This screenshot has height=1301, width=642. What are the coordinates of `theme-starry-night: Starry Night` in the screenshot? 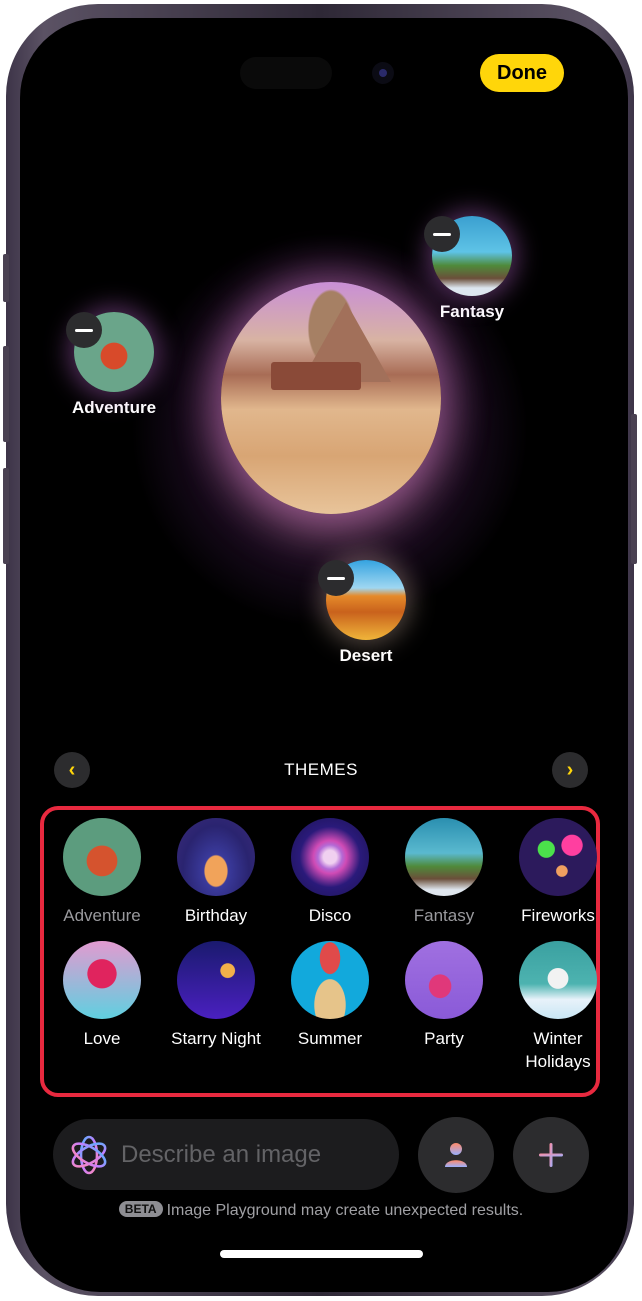 It's located at (216, 1007).